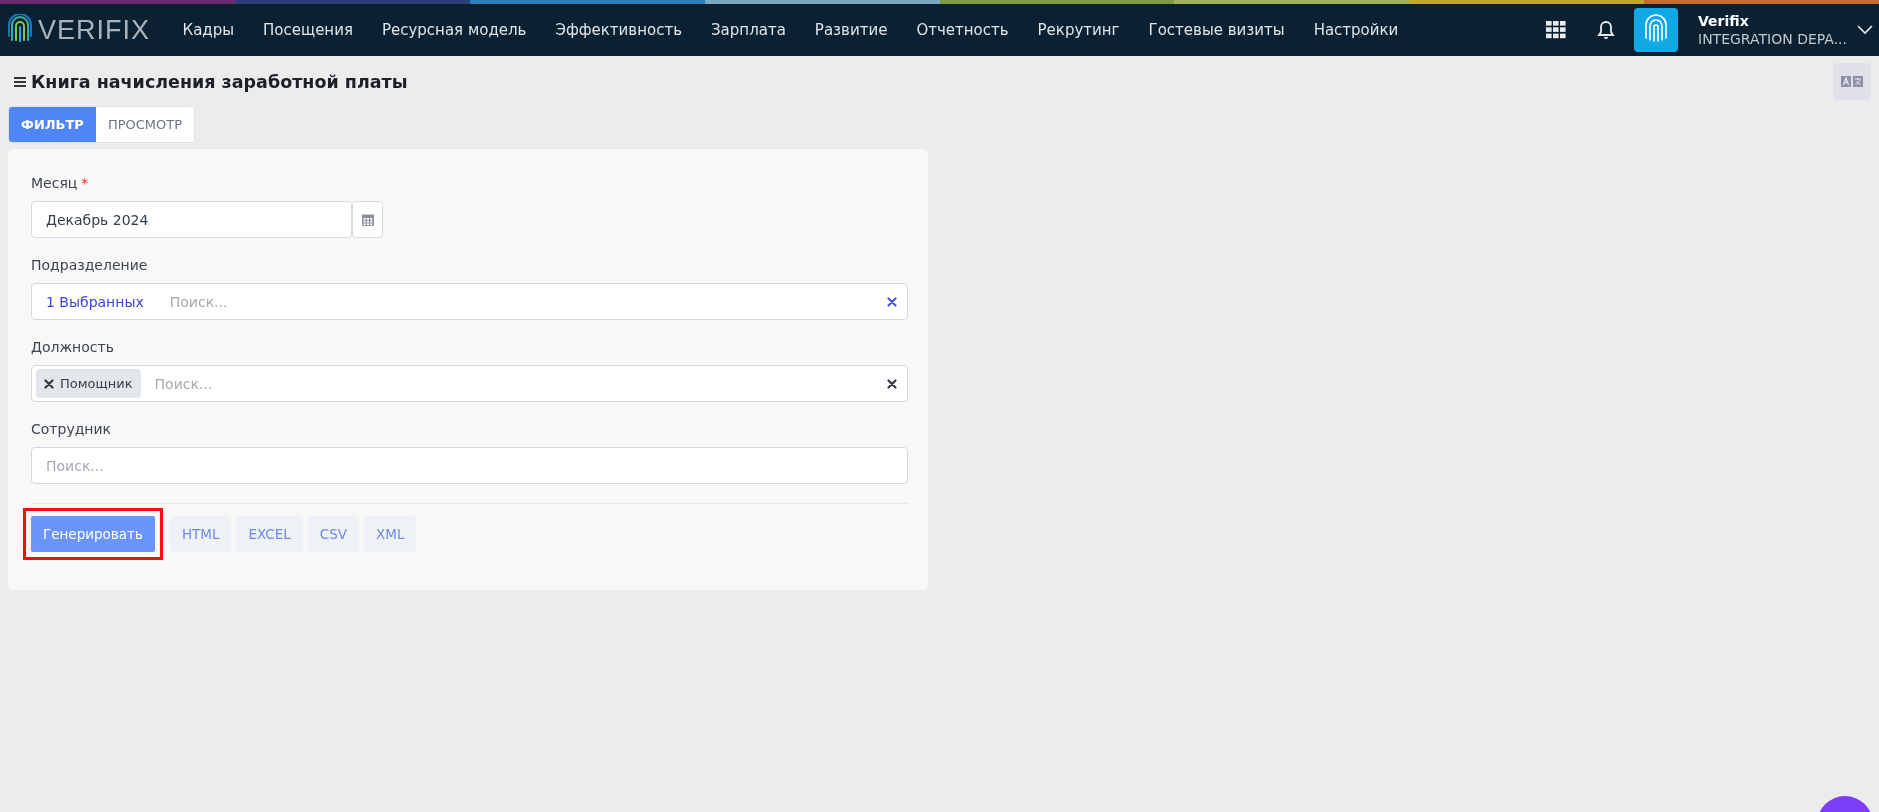 The width and height of the screenshot is (1879, 812). I want to click on field-label: Подразделение, so click(89, 265).